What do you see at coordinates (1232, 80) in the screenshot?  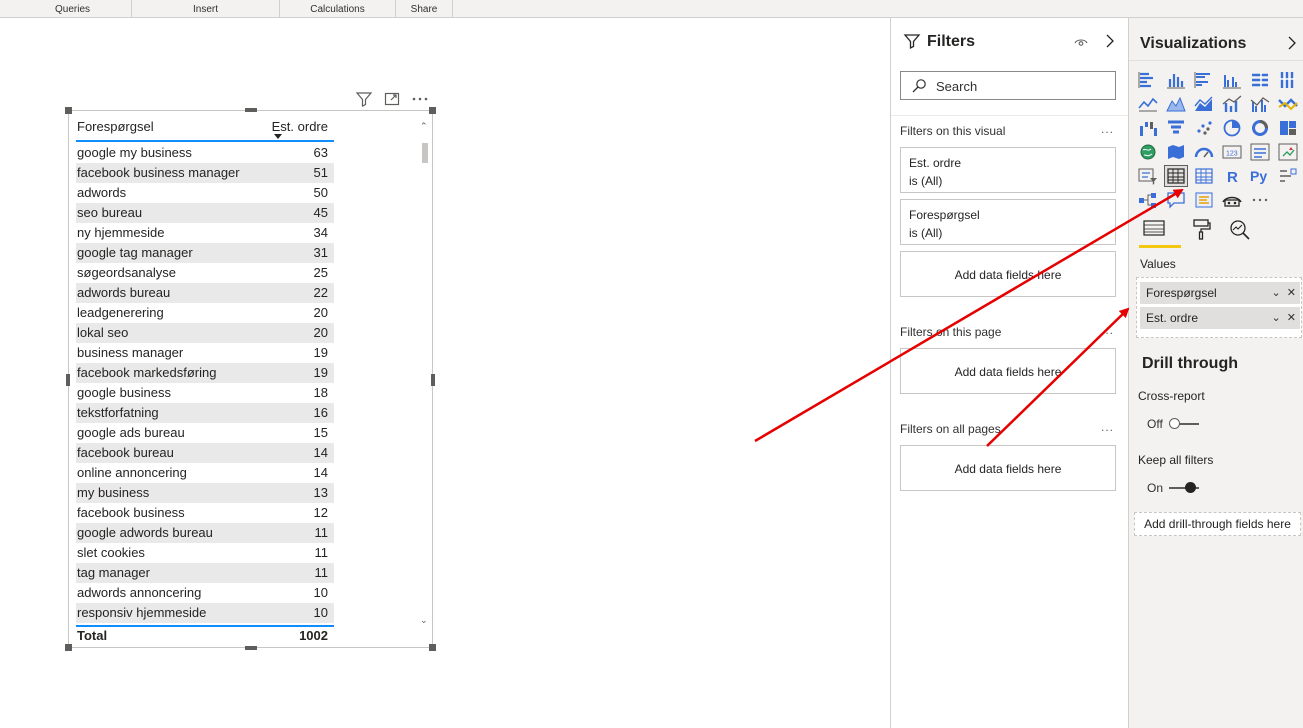 I see `clustered-column-chart-icon` at bounding box center [1232, 80].